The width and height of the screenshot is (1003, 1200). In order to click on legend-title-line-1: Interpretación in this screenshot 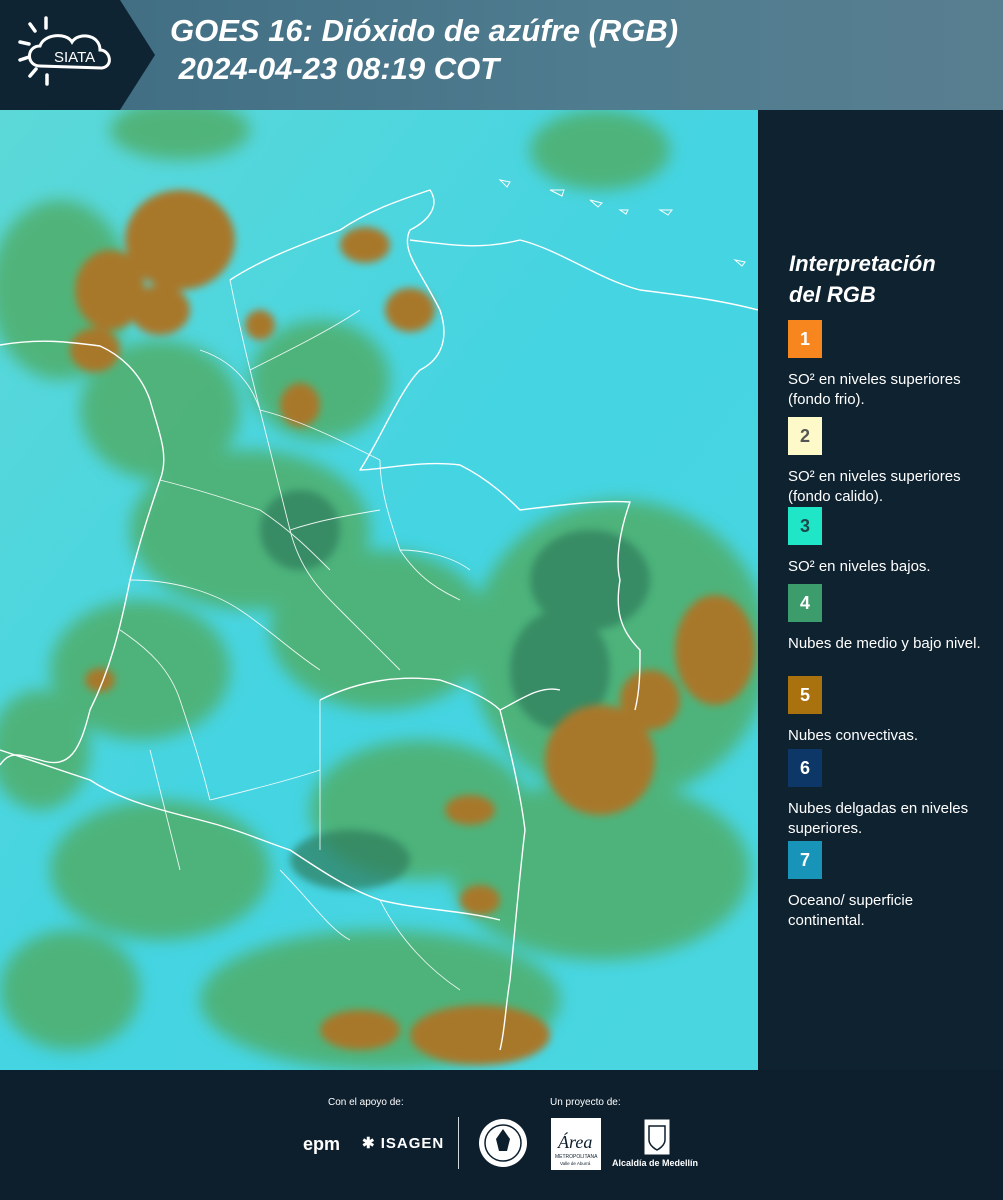, I will do `click(862, 263)`.